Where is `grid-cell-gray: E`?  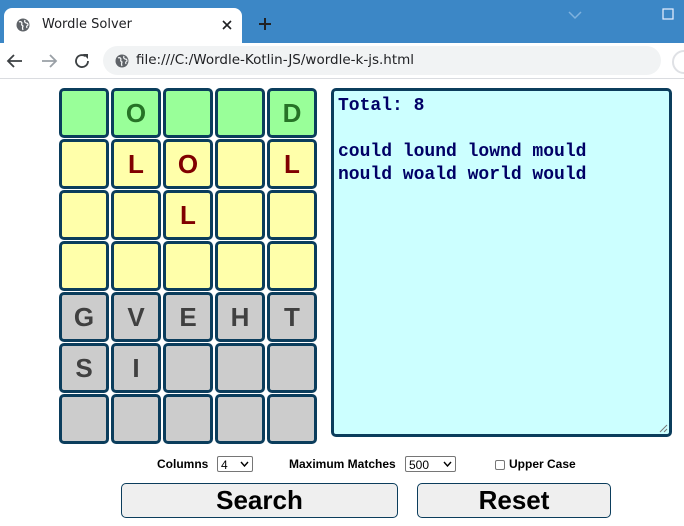 grid-cell-gray: E is located at coordinates (188, 317).